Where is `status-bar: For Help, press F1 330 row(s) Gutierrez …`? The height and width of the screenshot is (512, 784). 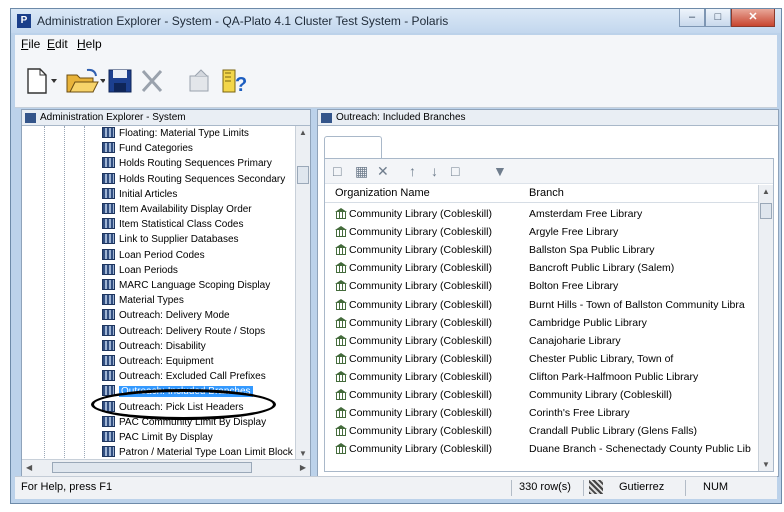
status-bar: For Help, press F1 330 row(s) Gutierrez … is located at coordinates (396, 487).